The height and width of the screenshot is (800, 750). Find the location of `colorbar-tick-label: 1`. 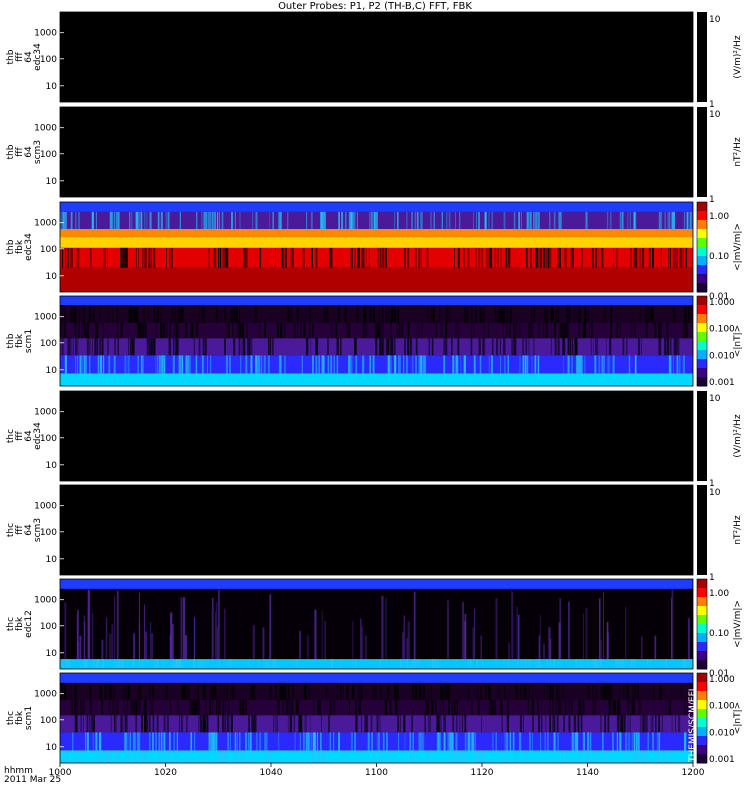

colorbar-tick-label: 1 is located at coordinates (712, 200).